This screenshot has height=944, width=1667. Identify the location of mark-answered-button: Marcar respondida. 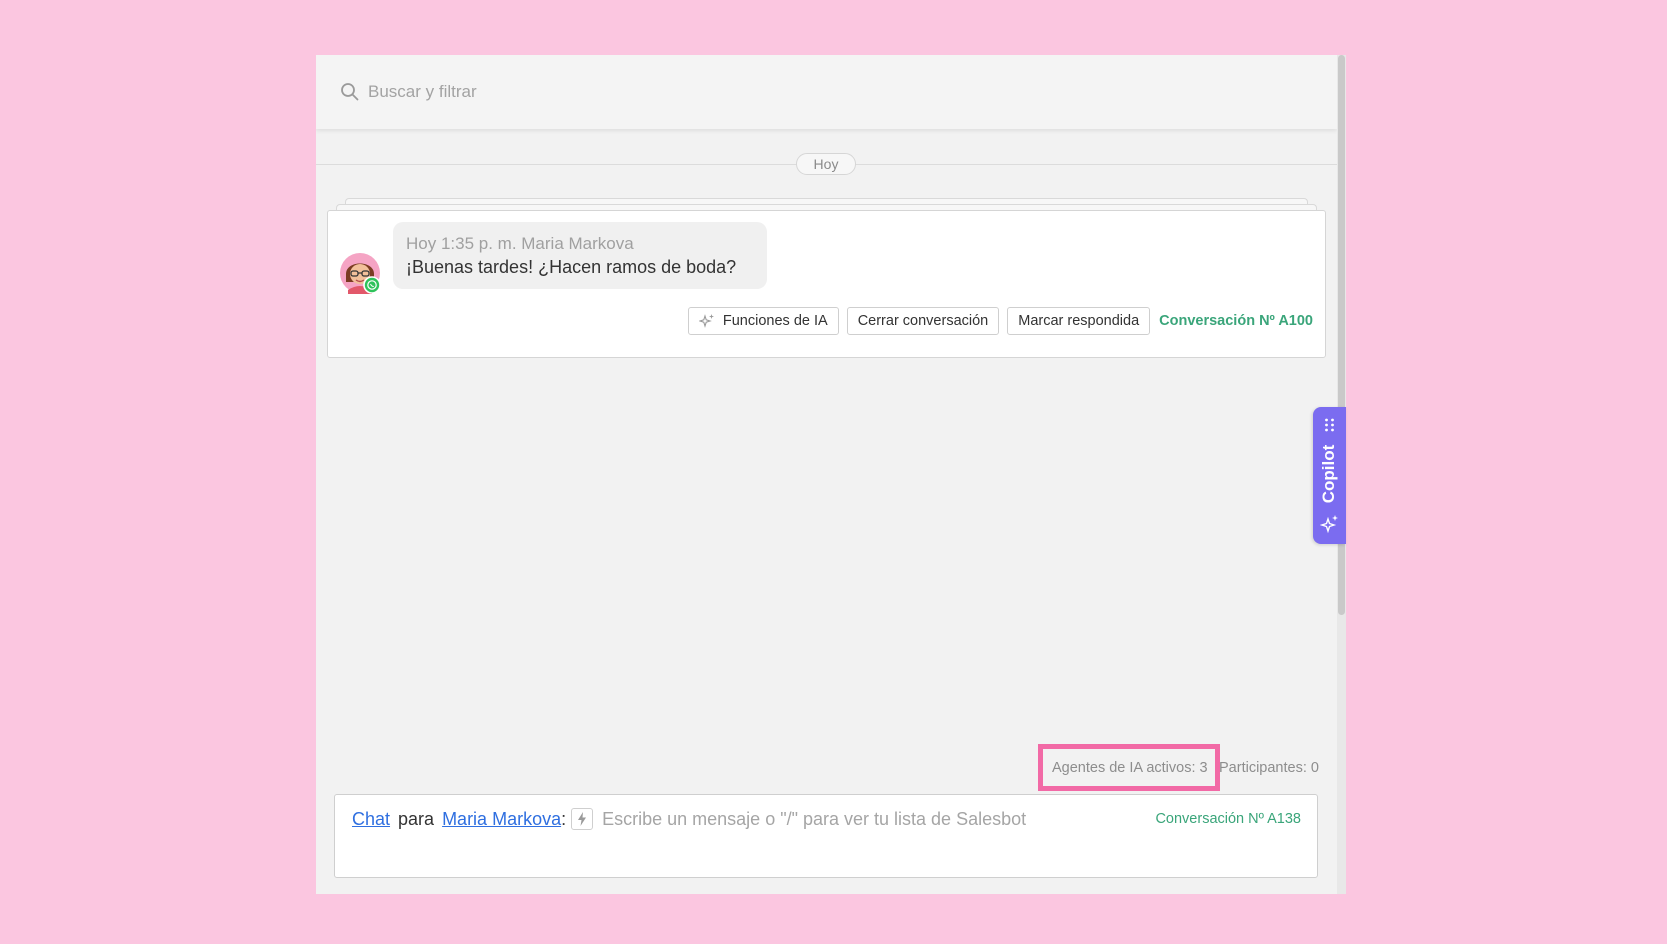
(1079, 321).